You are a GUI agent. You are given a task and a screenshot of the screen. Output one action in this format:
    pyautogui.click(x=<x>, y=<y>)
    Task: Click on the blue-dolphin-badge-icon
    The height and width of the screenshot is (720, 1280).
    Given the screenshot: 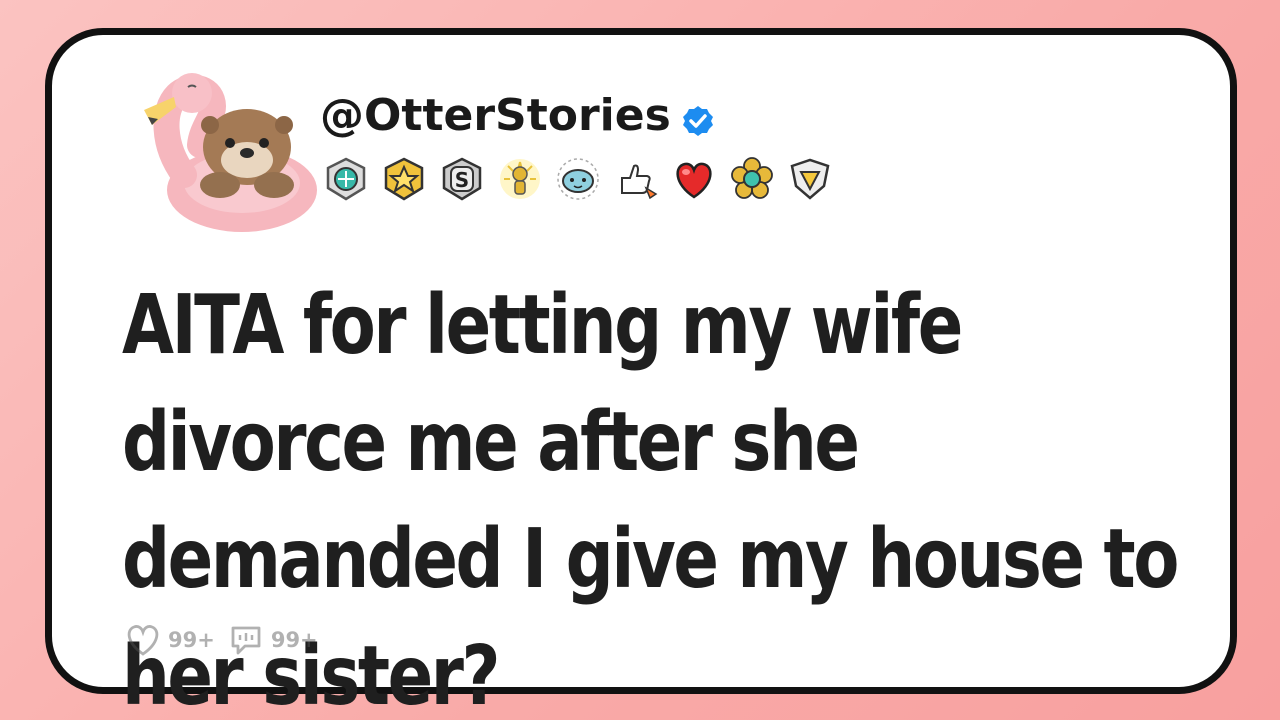 What is the action you would take?
    pyautogui.click(x=578, y=179)
    